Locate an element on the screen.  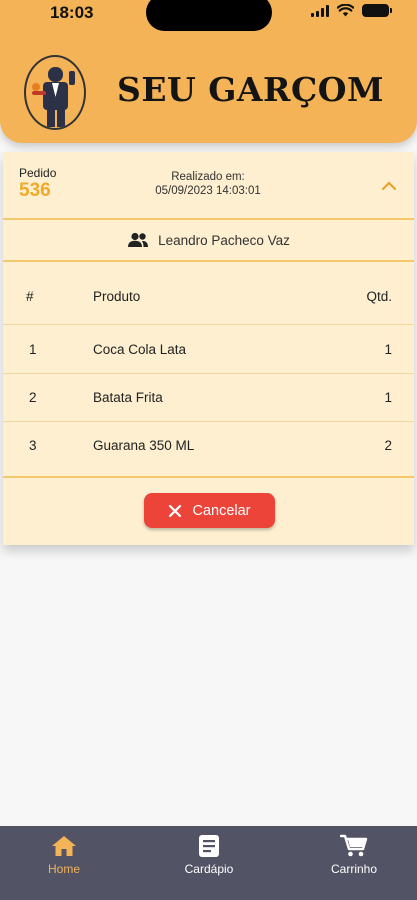
bottom-nav: Home Cardápio Carrinho is located at coordinates (208, 863).